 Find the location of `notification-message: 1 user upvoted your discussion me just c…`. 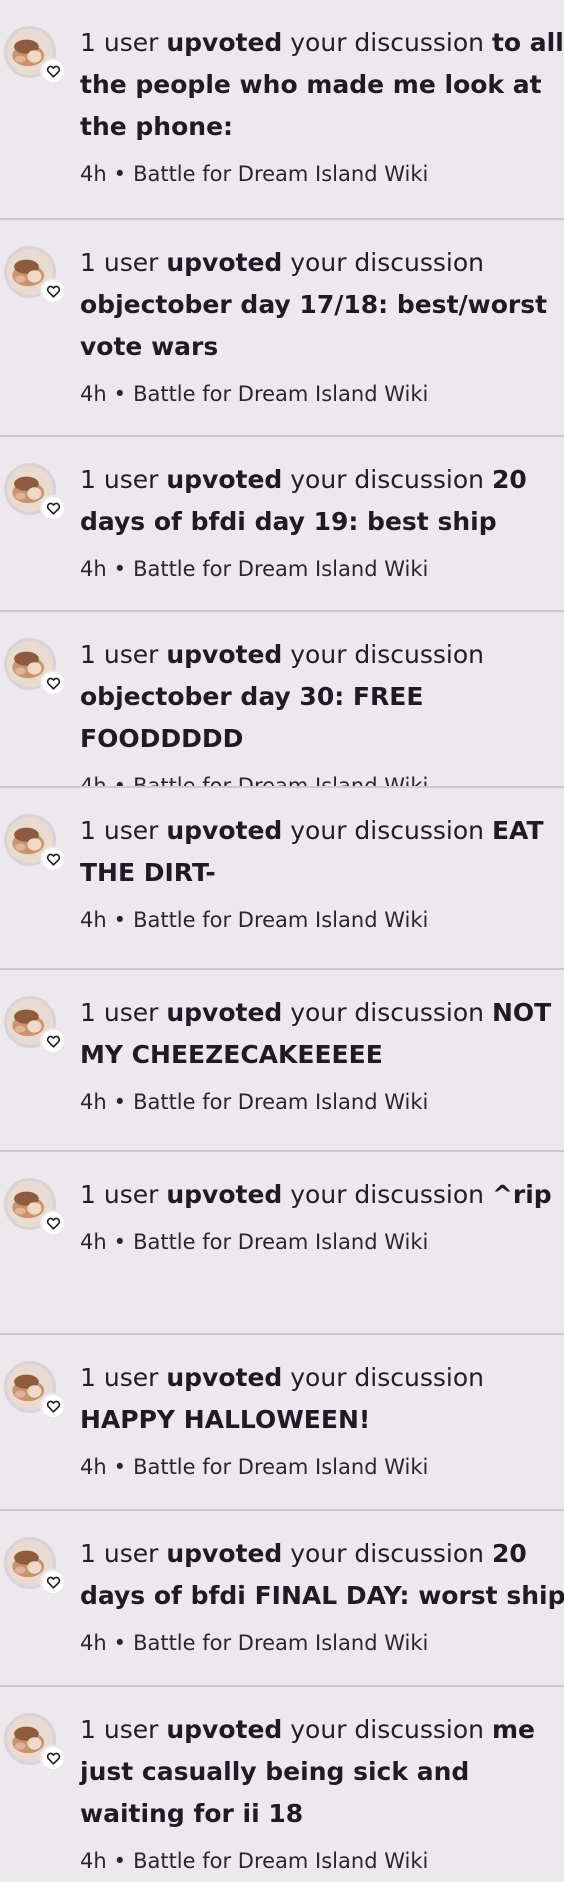

notification-message: 1 user upvoted your discussion me just c… is located at coordinates (322, 1772).